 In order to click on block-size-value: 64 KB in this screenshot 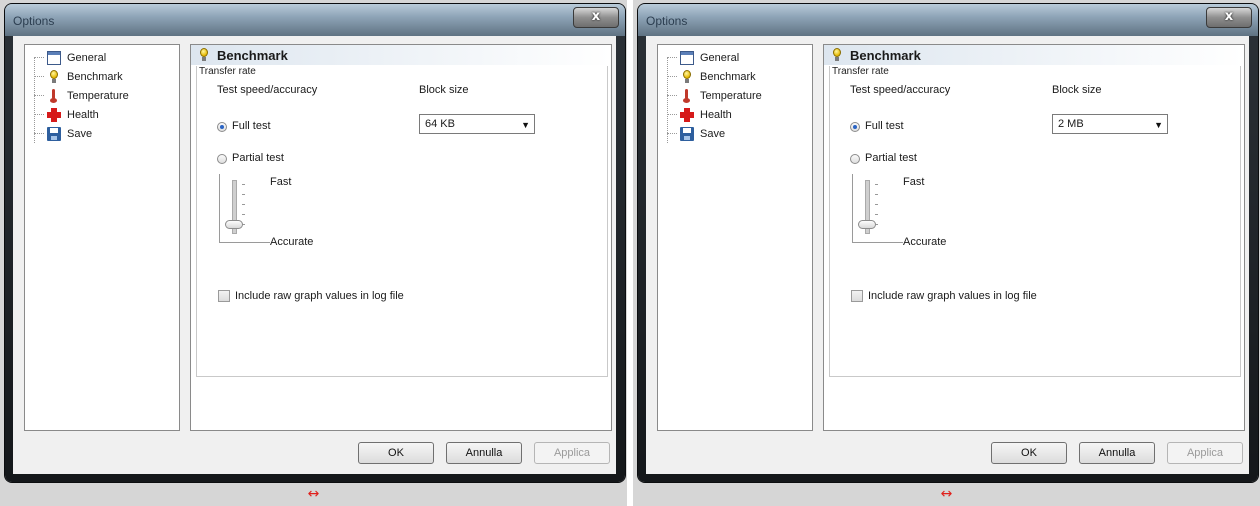, I will do `click(440, 124)`.